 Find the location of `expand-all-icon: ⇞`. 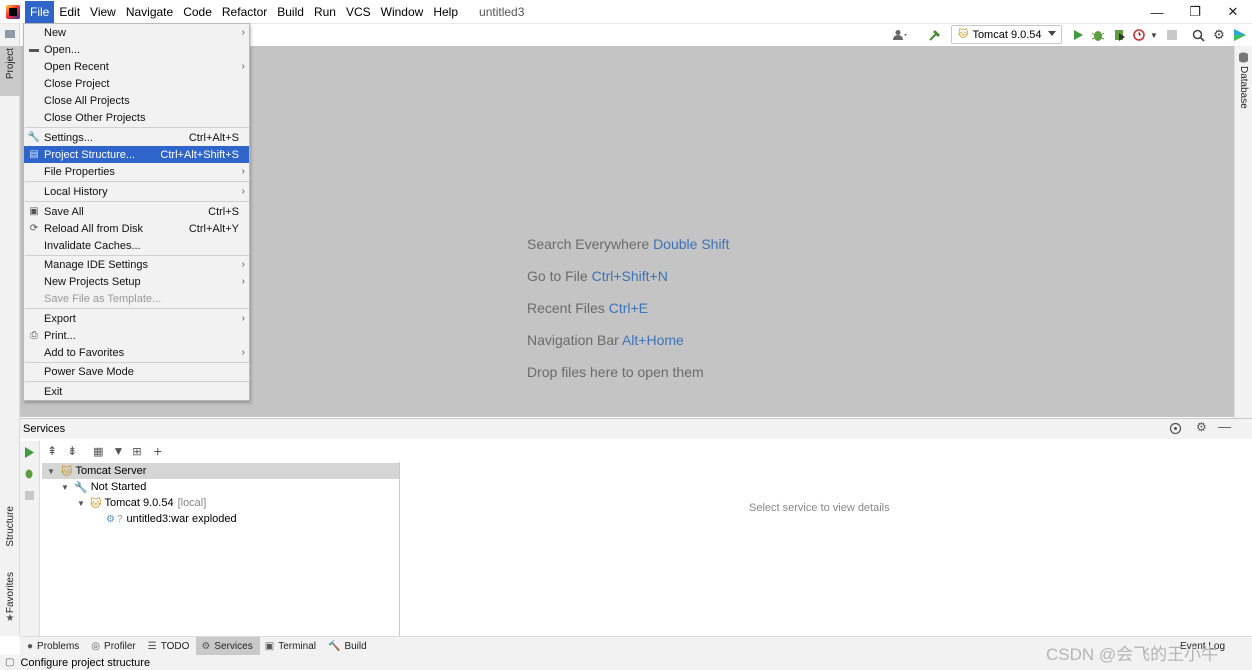

expand-all-icon: ⇞ is located at coordinates (52, 451).